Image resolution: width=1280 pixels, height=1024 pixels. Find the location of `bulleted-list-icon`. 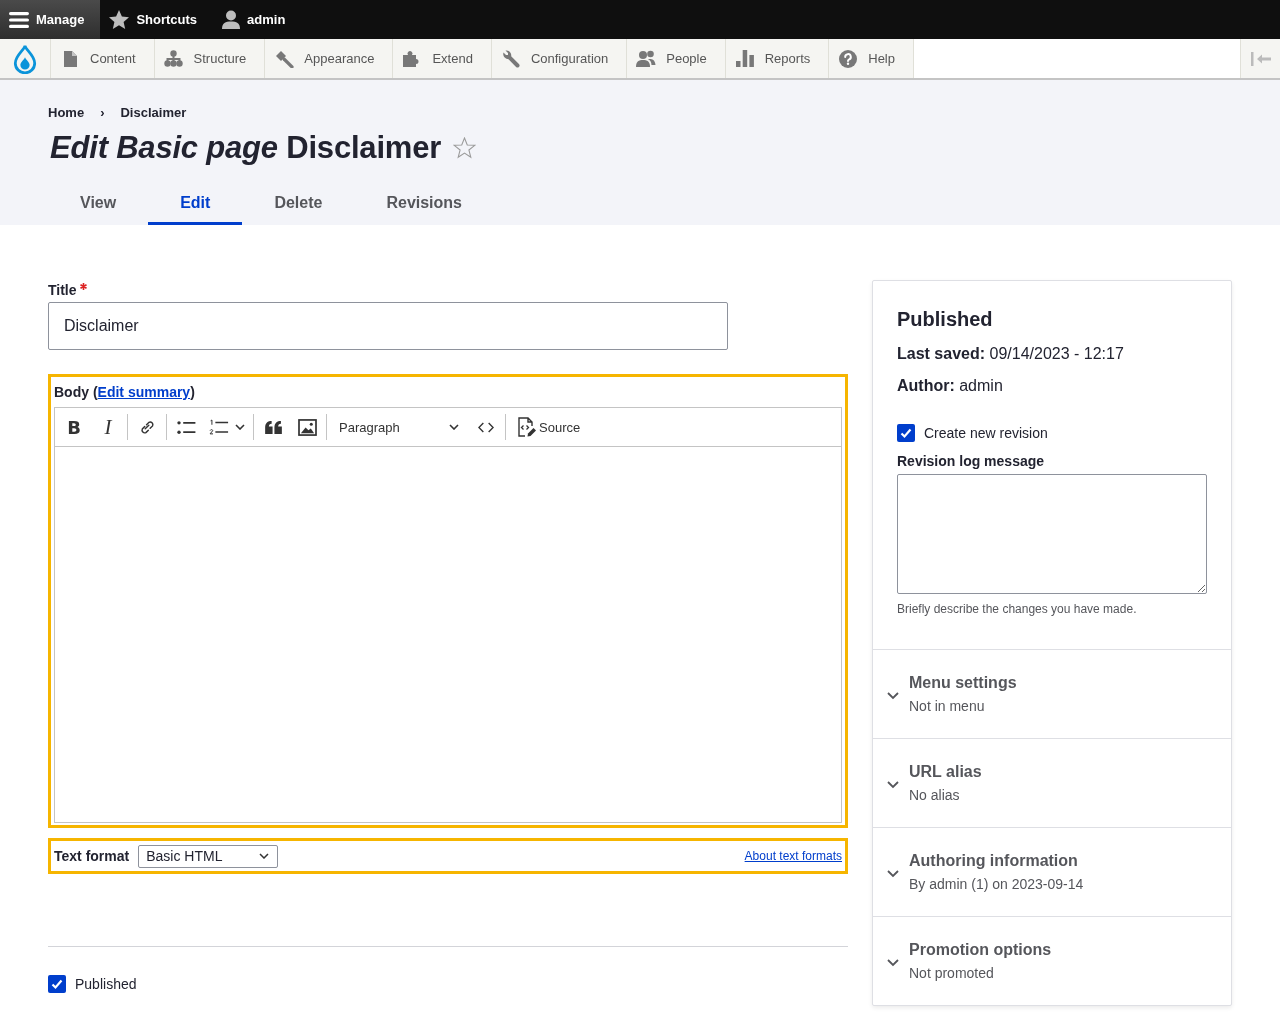

bulleted-list-icon is located at coordinates (186, 427).